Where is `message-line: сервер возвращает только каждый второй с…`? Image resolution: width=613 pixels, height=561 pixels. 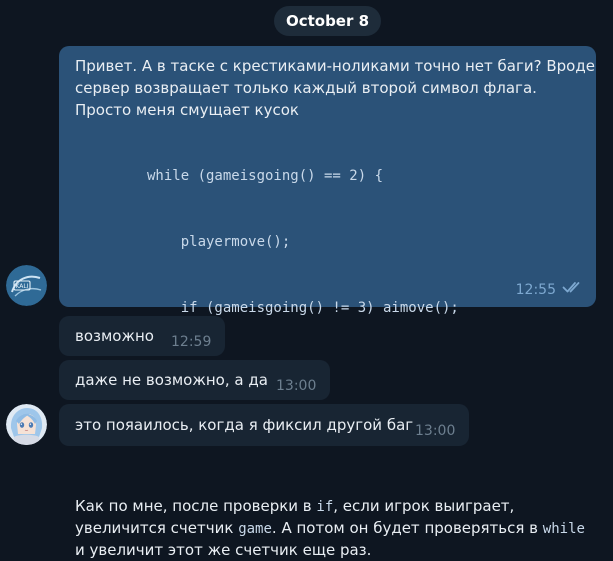
message-line: сервер возвращает только каждый второй с… is located at coordinates (306, 88).